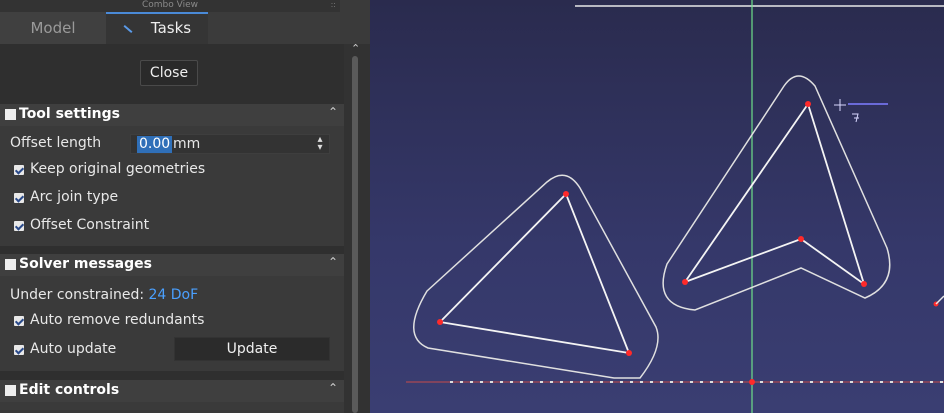 This screenshot has width=944, height=413. Describe the element at coordinates (128, 28) in the screenshot. I see `tasks-icon` at that location.